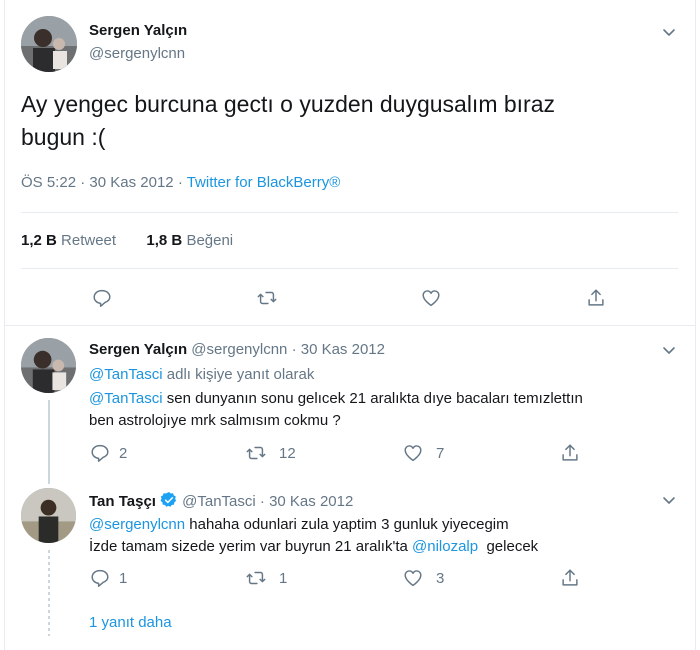 This screenshot has width=700, height=650. Describe the element at coordinates (169, 500) in the screenshot. I see `verified-icon` at that location.